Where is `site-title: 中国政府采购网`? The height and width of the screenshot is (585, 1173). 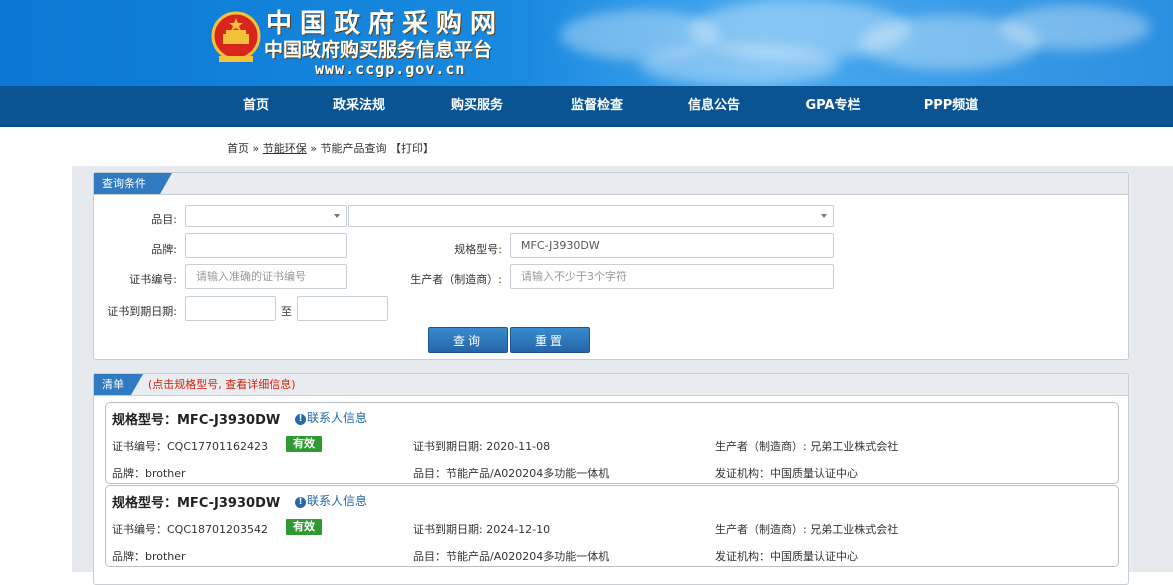 site-title: 中国政府采购网 is located at coordinates (385, 24).